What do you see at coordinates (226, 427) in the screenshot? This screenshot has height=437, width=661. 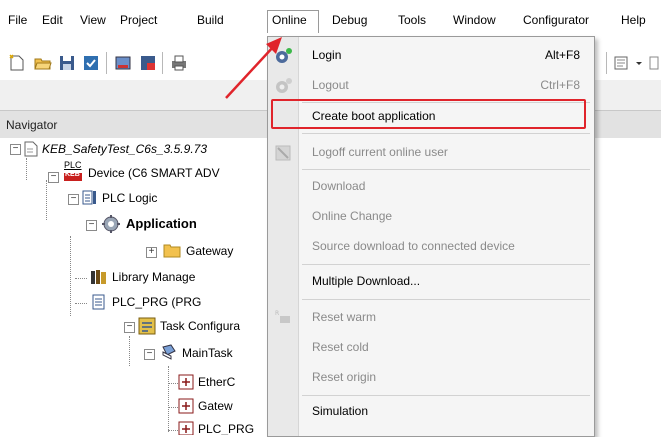 I see `tree-plc-prg-call: PLC_PRG` at bounding box center [226, 427].